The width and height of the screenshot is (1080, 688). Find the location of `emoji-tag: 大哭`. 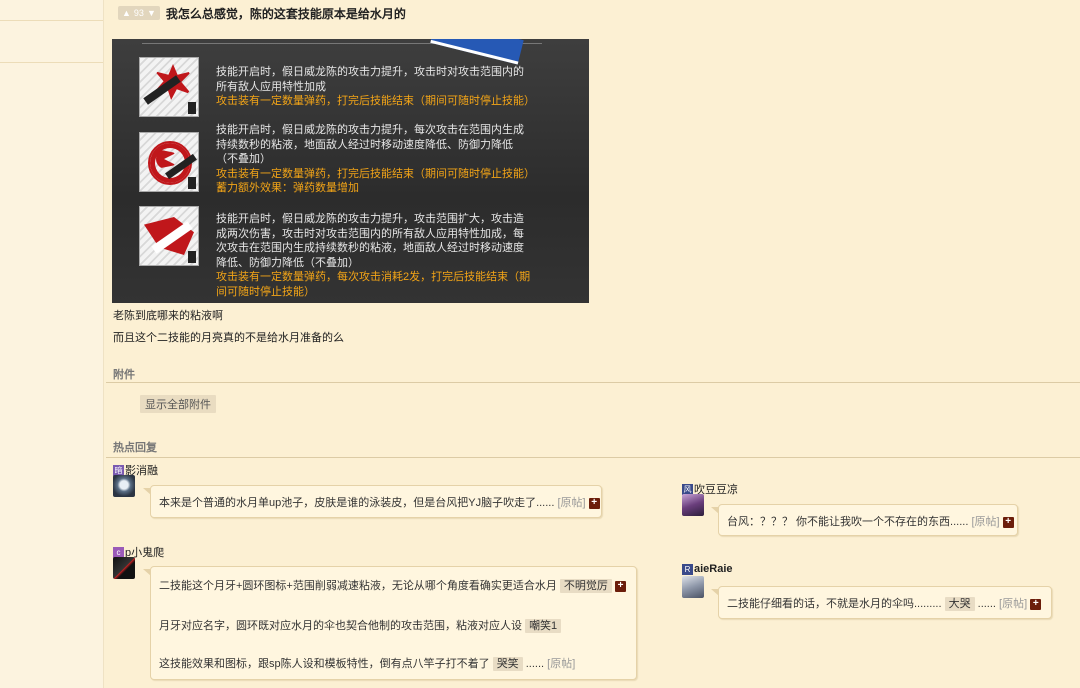

emoji-tag: 大哭 is located at coordinates (959, 604).